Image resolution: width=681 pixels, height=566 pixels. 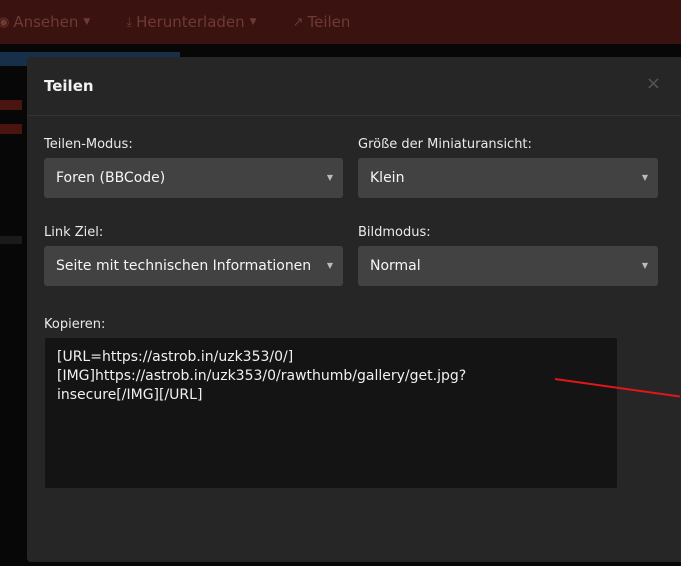 I want to click on image-mode-value: Normal, so click(x=395, y=266).